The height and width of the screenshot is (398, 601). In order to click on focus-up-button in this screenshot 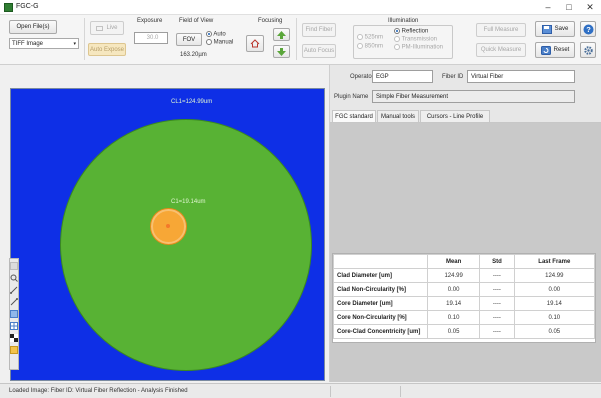, I will do `click(281, 34)`.